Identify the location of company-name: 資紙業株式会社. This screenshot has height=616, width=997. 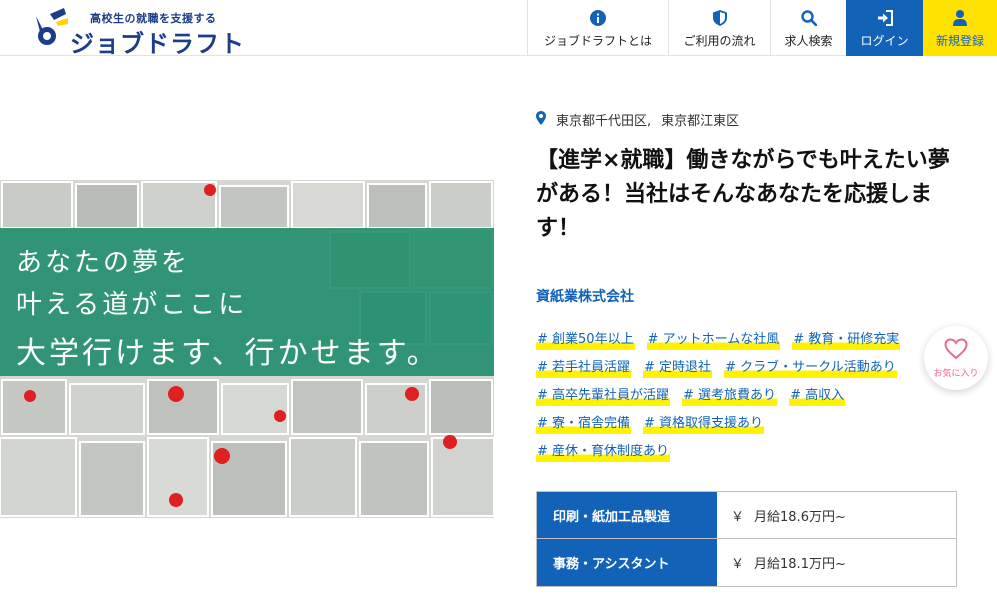
(585, 296).